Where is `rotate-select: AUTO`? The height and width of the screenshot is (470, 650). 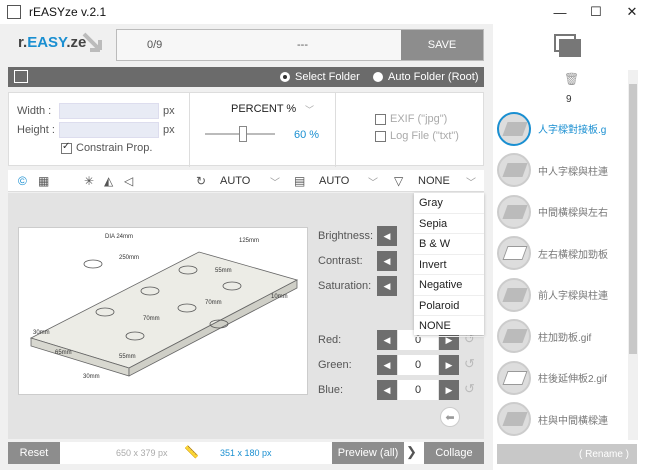 rotate-select: AUTO is located at coordinates (235, 181).